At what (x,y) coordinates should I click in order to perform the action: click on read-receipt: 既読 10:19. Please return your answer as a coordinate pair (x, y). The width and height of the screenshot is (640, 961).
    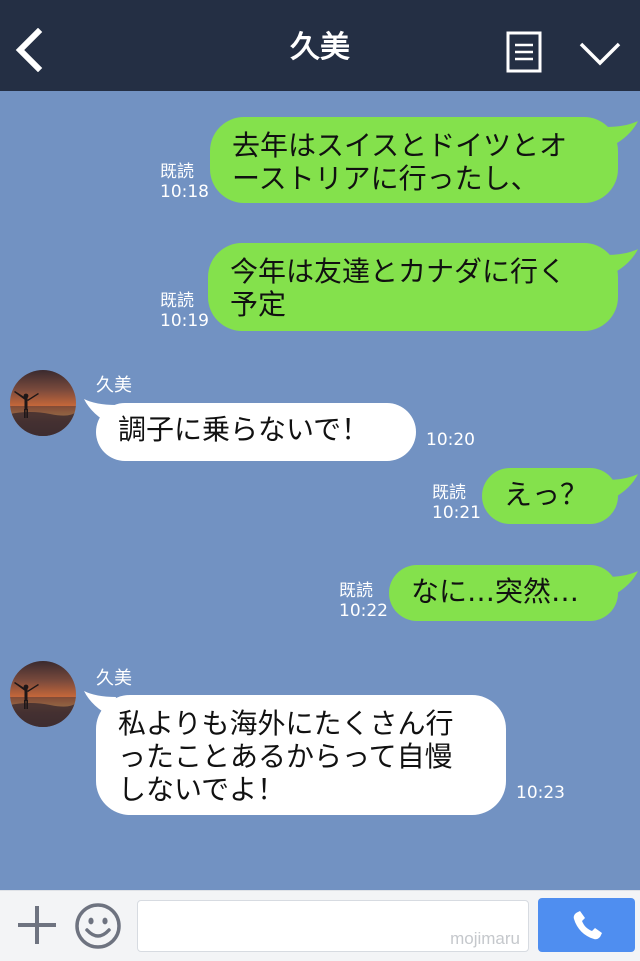
    Looking at the image, I should click on (184, 311).